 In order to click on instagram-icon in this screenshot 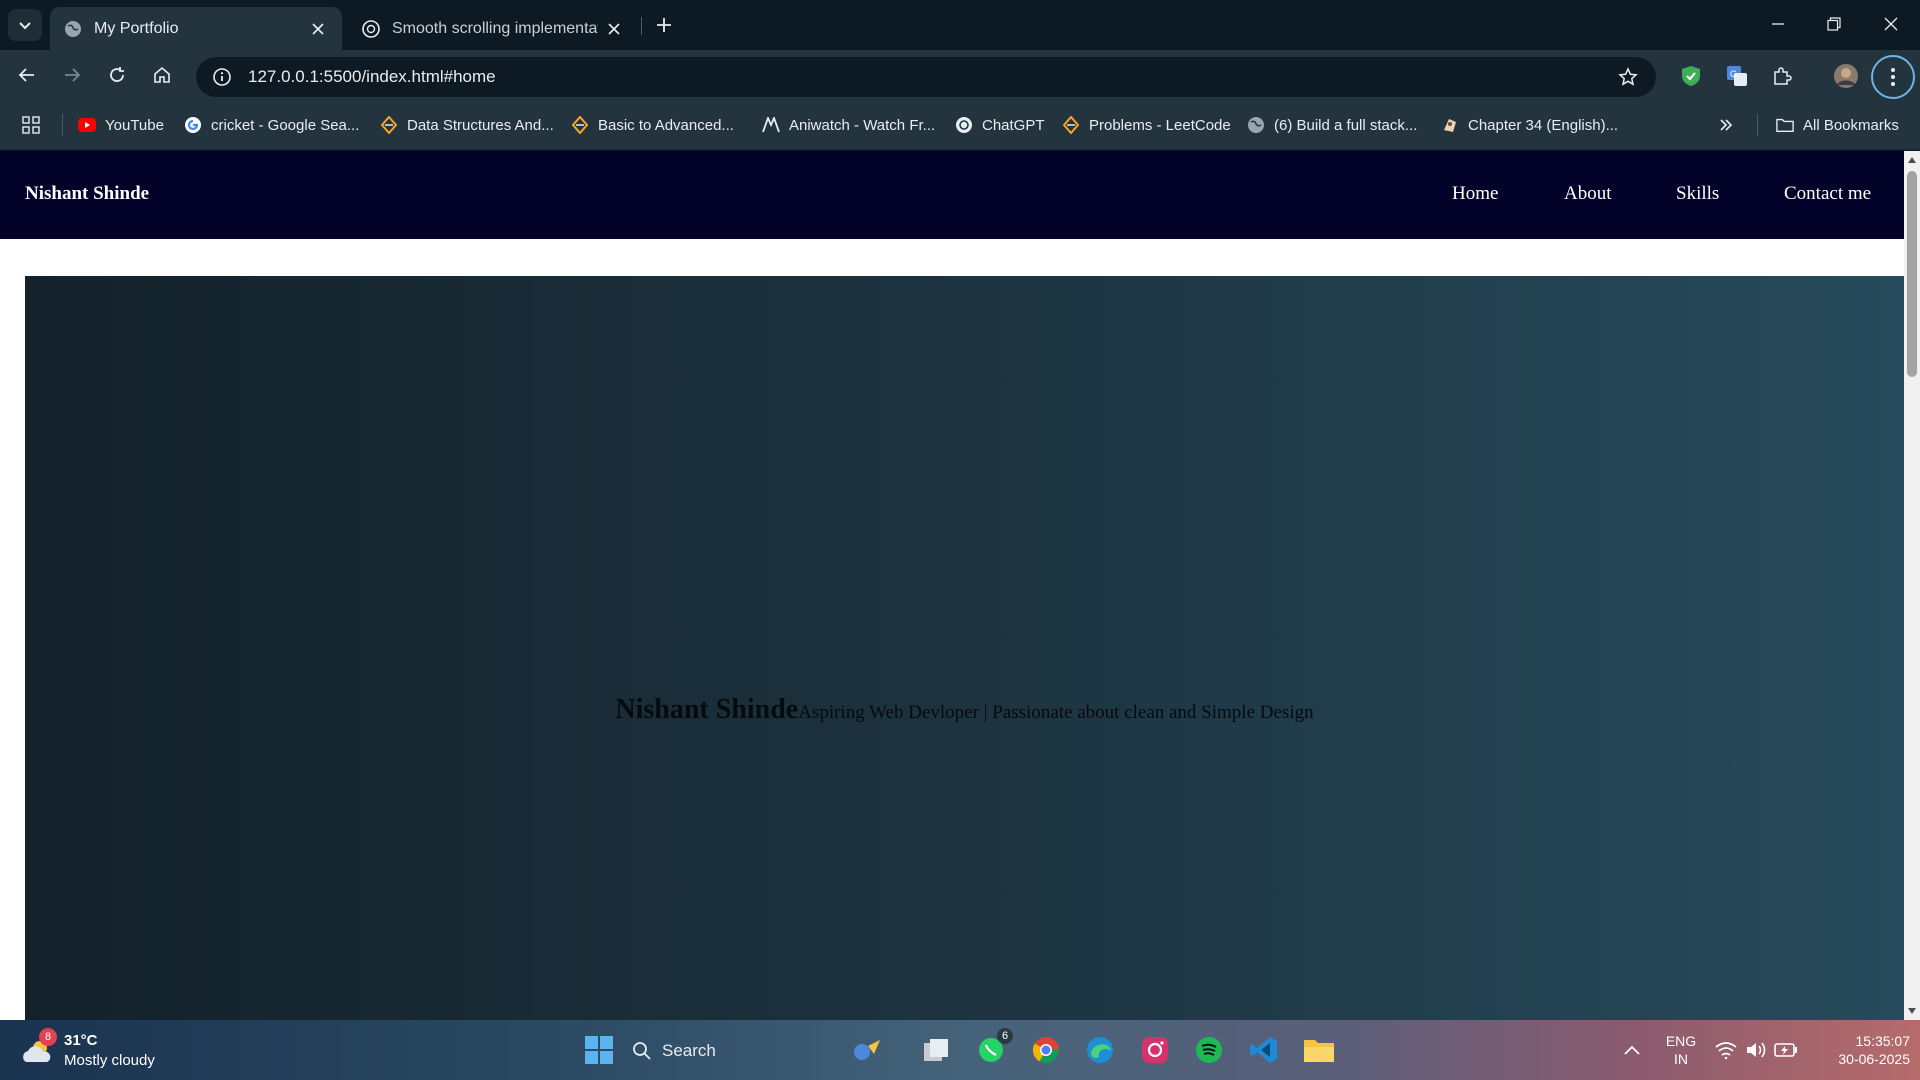, I will do `click(1155, 1050)`.